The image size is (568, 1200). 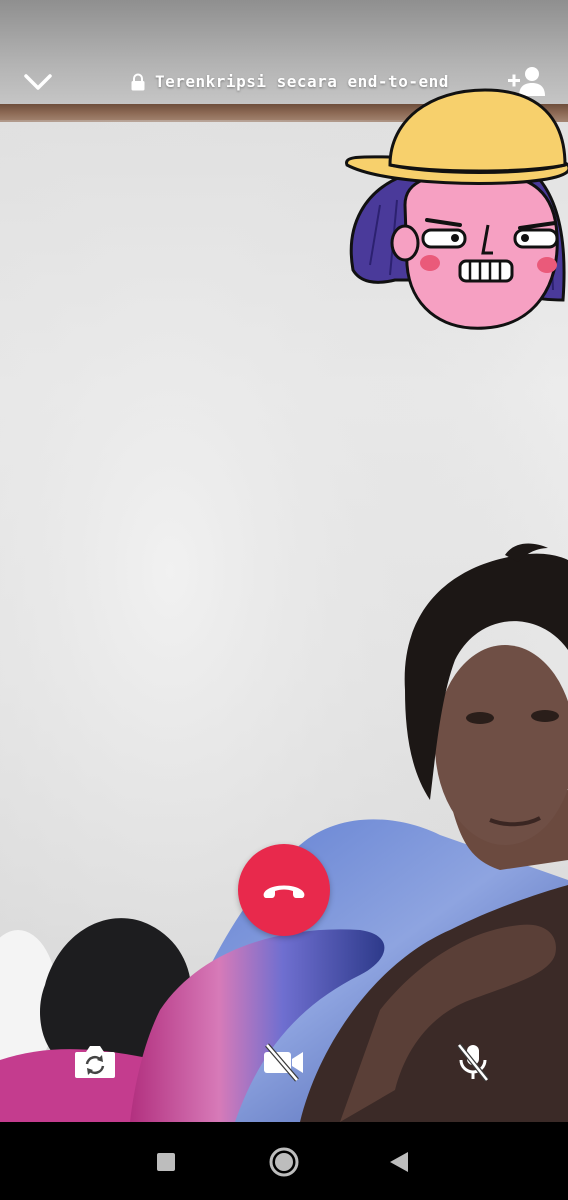 What do you see at coordinates (451, 210) in the screenshot?
I see `self-video-preview` at bounding box center [451, 210].